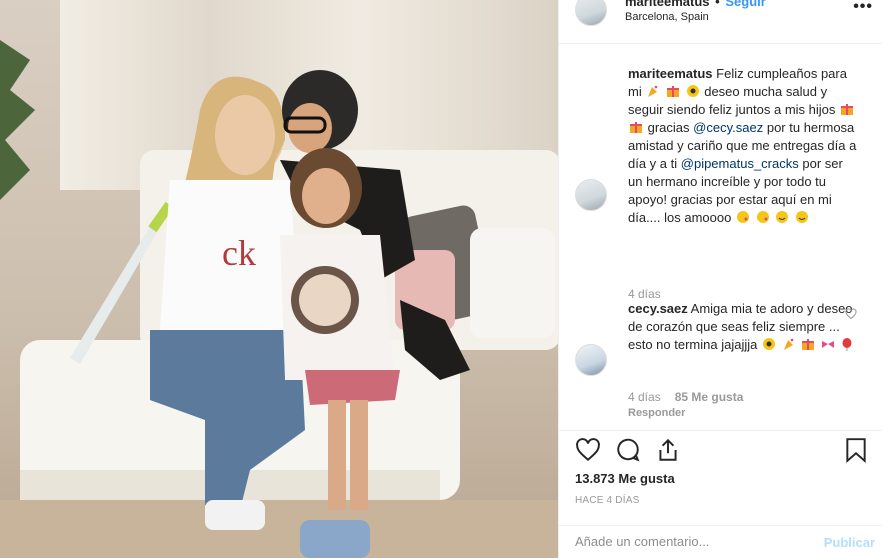 The image size is (882, 558). I want to click on author-avatar, so click(591, 13).